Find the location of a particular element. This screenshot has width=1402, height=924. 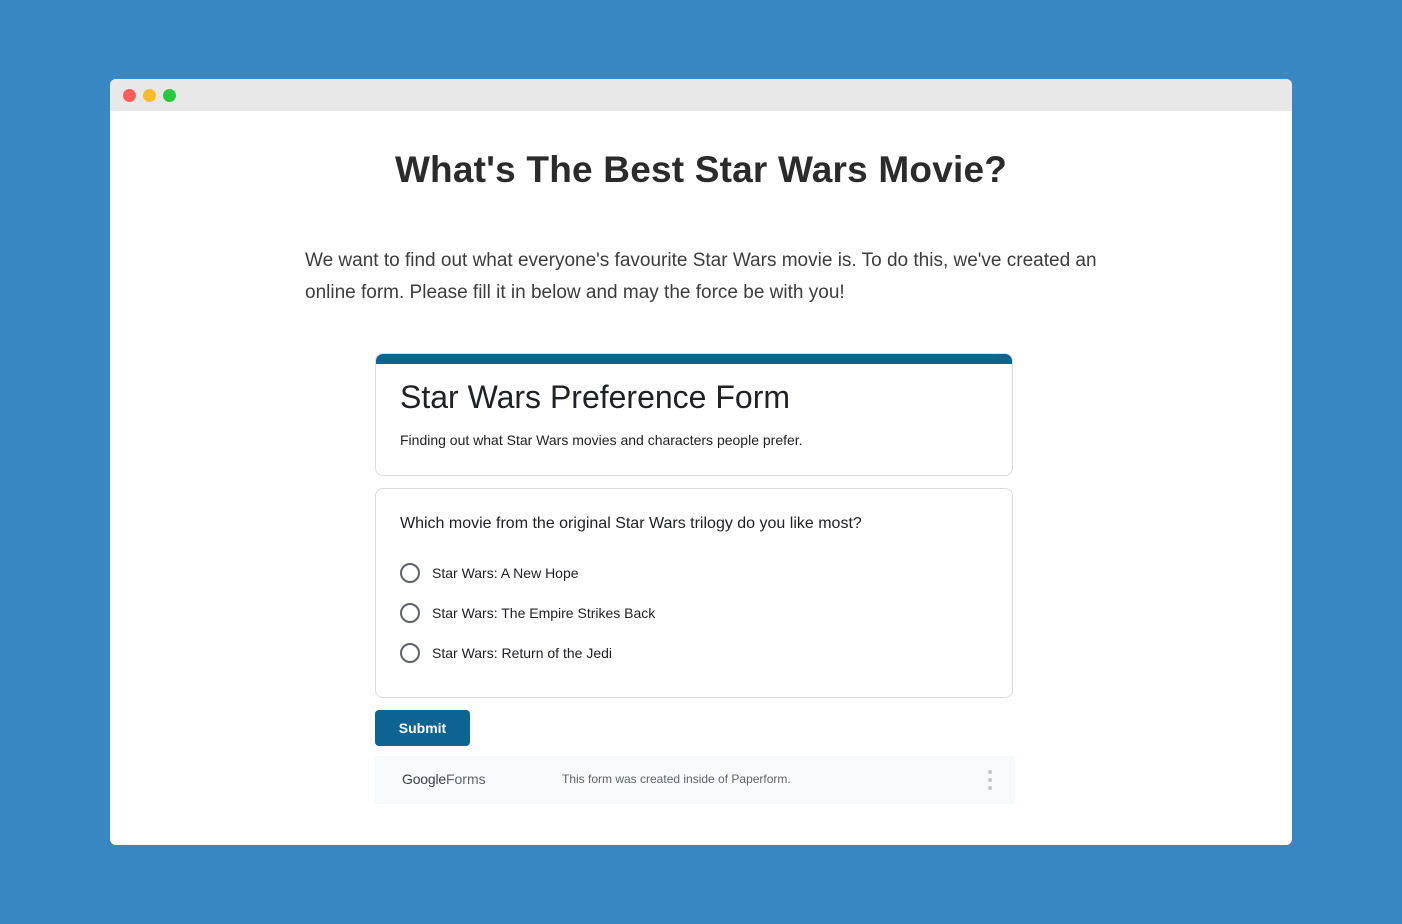

more-vert-icon is located at coordinates (990, 780).